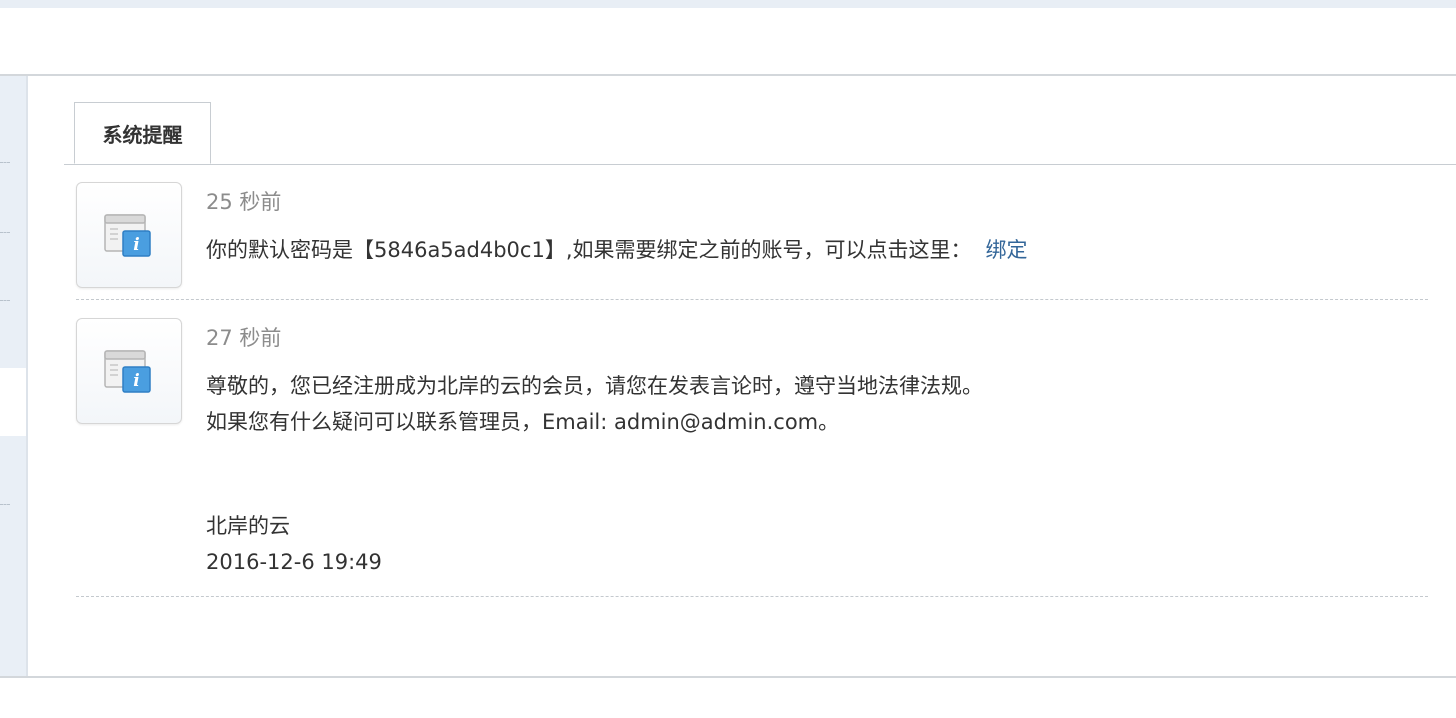 Image resolution: width=1456 pixels, height=718 pixels. Describe the element at coordinates (14, 376) in the screenshot. I see `sidebar` at that location.